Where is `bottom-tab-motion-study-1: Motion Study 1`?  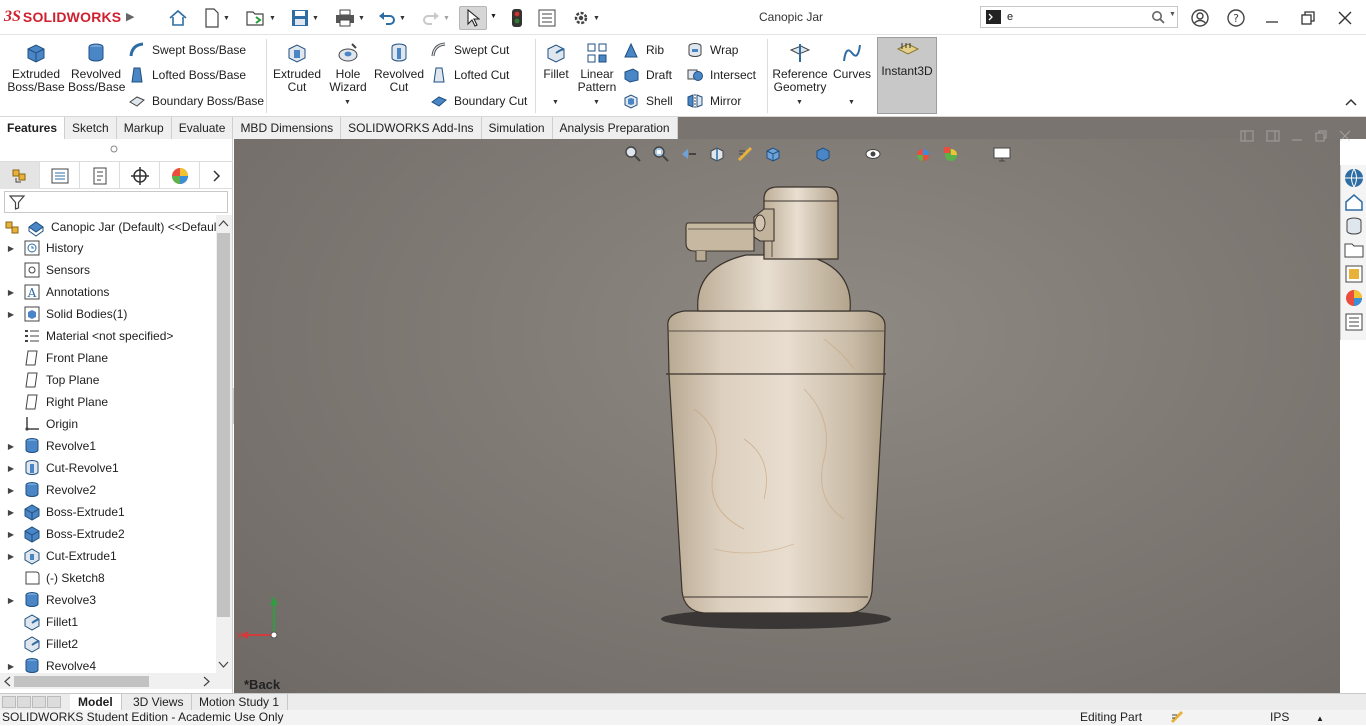 bottom-tab-motion-study-1: Motion Study 1 is located at coordinates (240, 702).